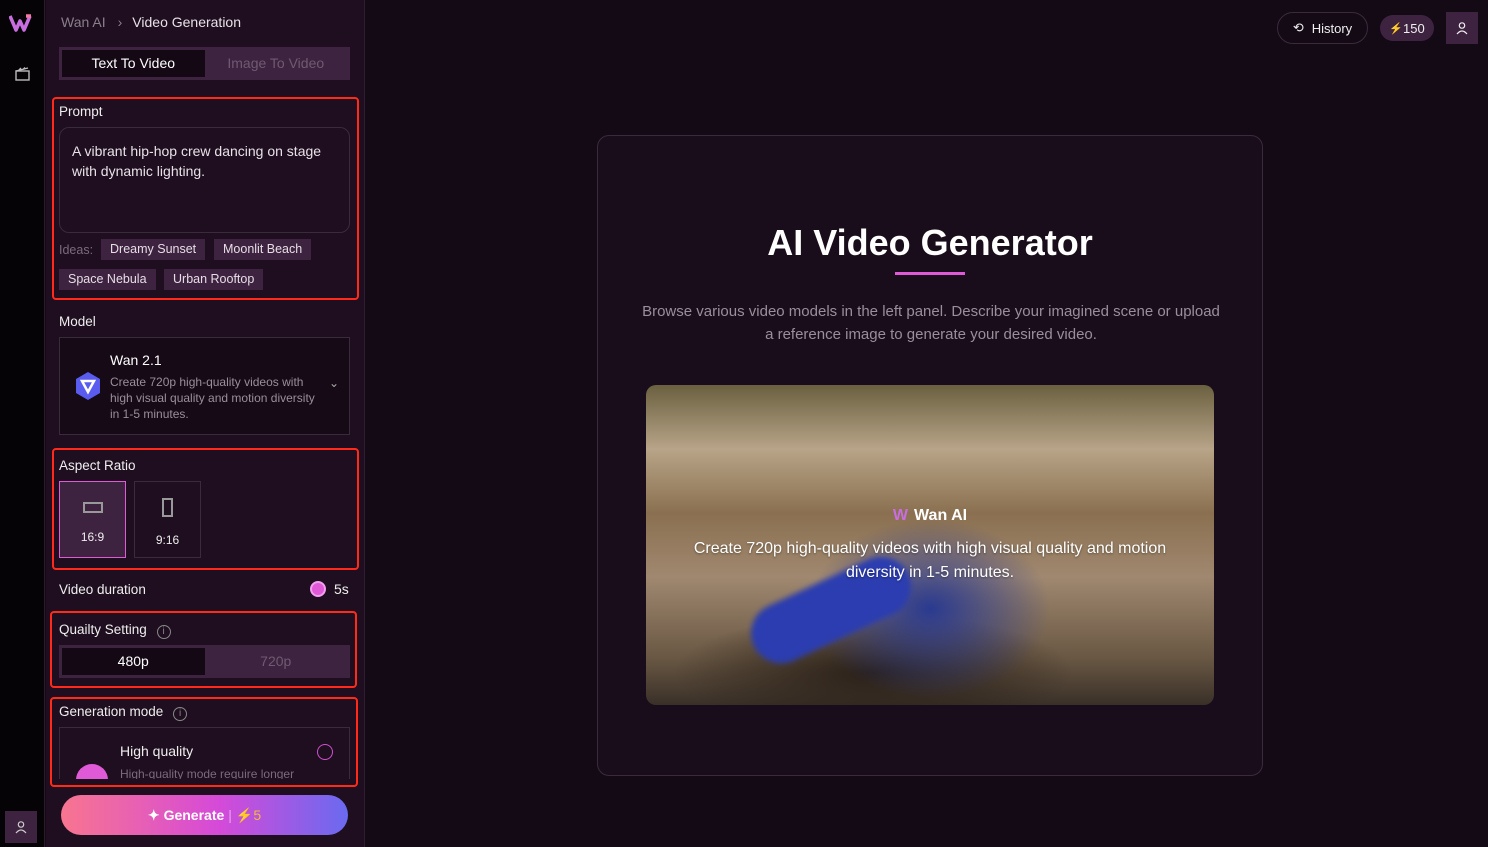  I want to click on idea-chip: Dreamy Sunset, so click(153, 249).